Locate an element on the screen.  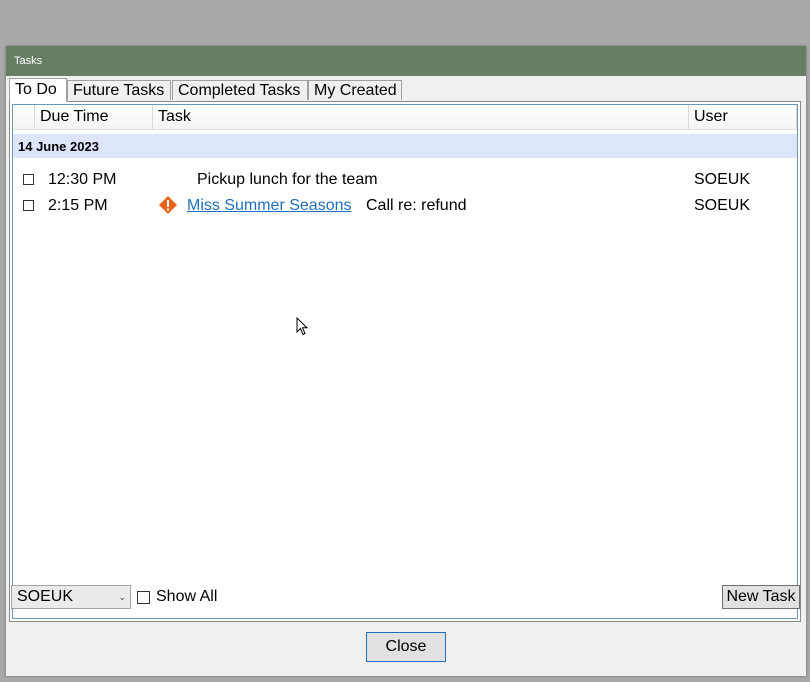
show-all-label: Show All is located at coordinates (186, 597).